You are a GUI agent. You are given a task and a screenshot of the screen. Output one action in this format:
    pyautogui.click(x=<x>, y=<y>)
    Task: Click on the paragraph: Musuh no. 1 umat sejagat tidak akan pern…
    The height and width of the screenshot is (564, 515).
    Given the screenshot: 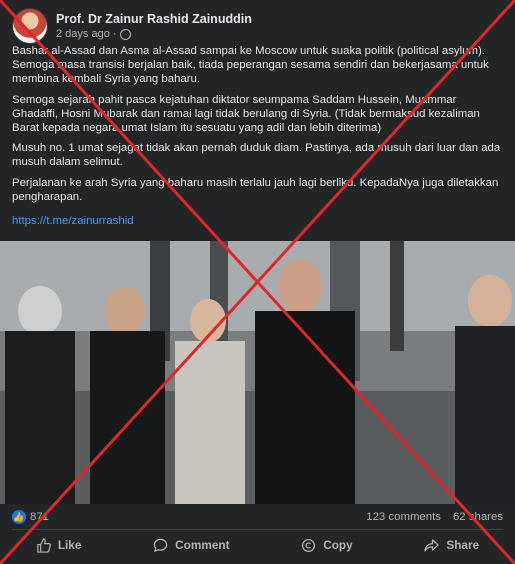 What is the action you would take?
    pyautogui.click(x=256, y=155)
    